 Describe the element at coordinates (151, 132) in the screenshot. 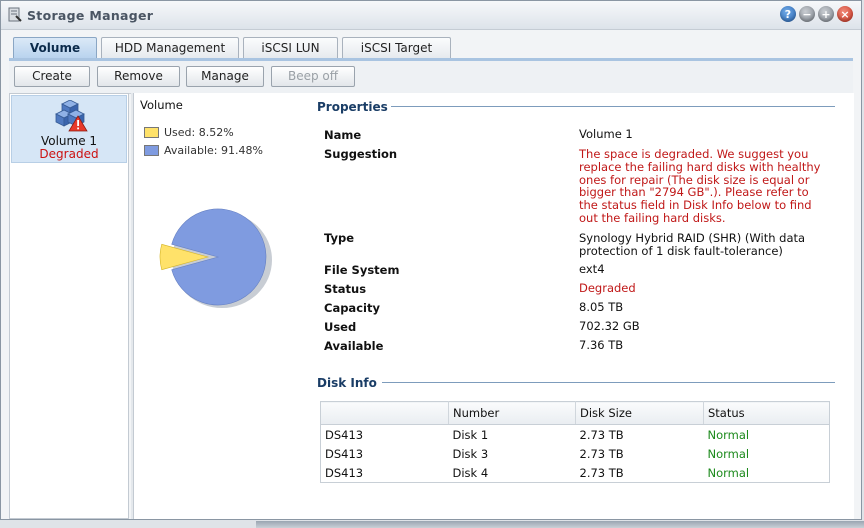

I see `used-swatch` at that location.